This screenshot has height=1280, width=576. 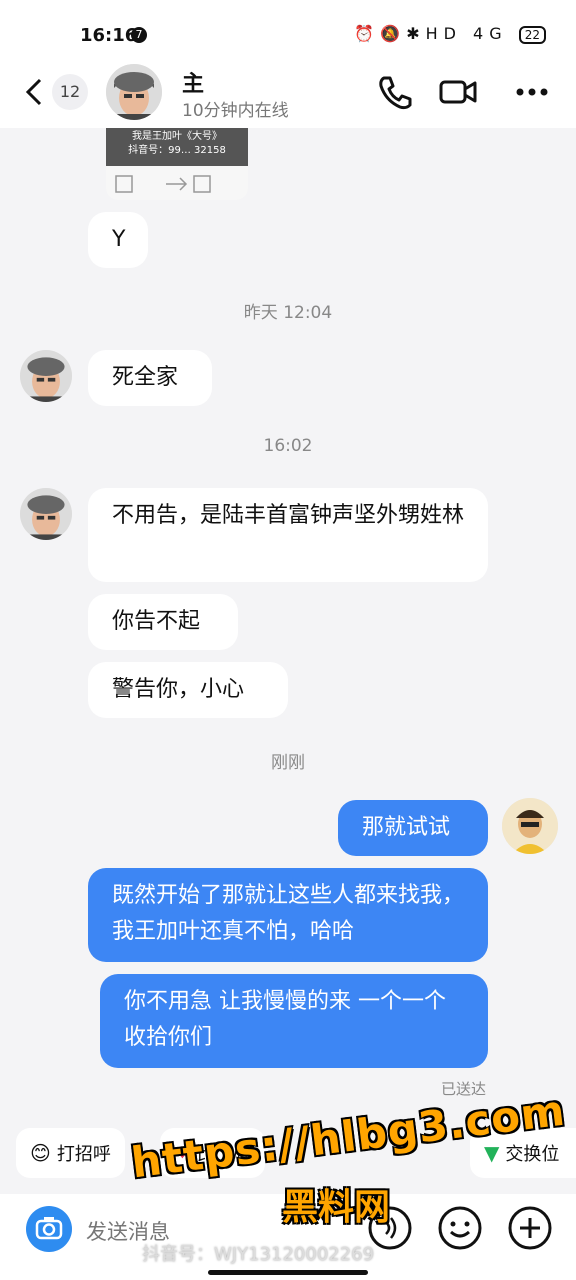 What do you see at coordinates (492, 1153) in the screenshot?
I see `location-icon: ▼` at bounding box center [492, 1153].